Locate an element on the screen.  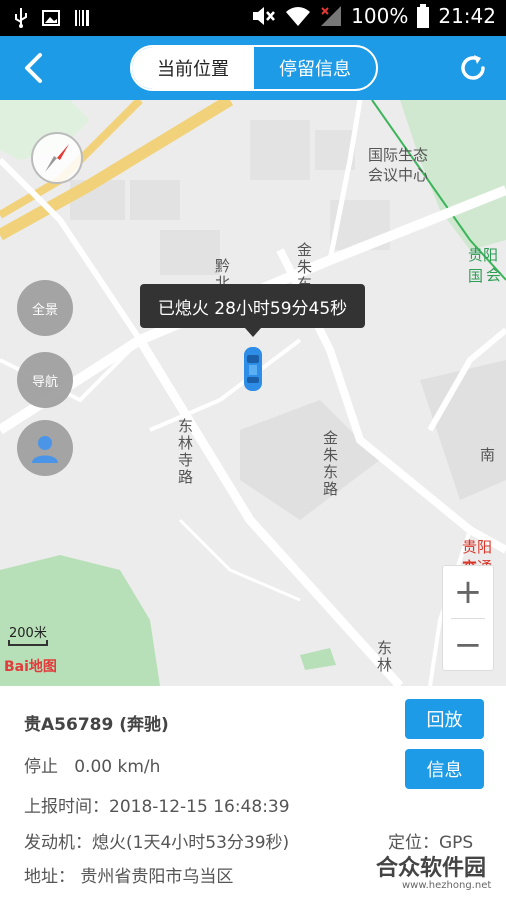
address: 地址： 贵州省贵阳市乌当区 is located at coordinates (129, 877).